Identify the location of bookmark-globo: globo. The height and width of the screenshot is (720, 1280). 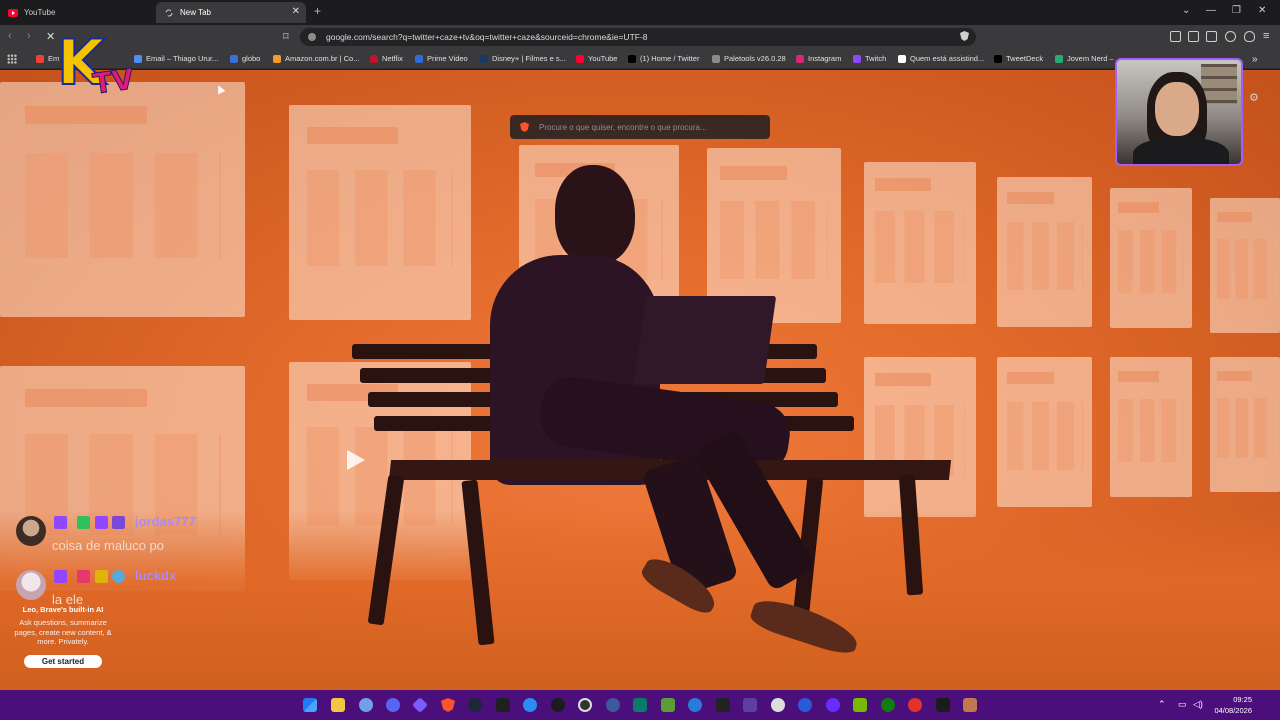
(245, 58).